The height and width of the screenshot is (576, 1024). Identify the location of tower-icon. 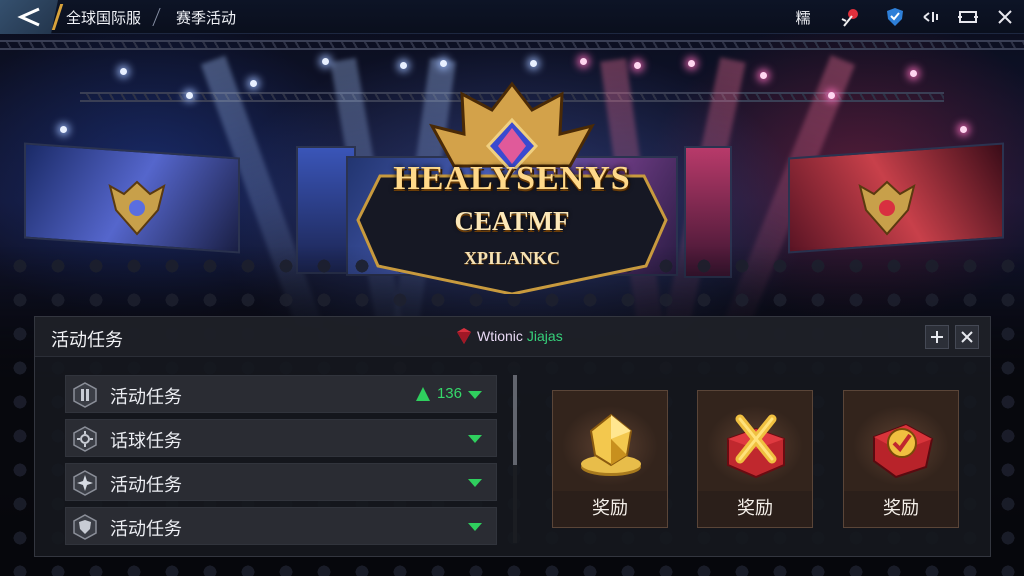
(85, 395).